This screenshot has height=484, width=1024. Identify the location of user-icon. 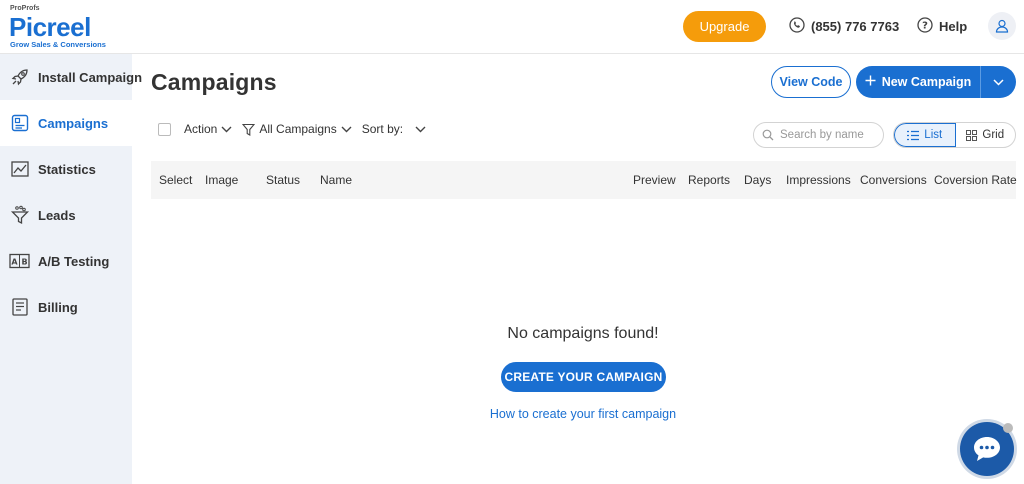
(1002, 26).